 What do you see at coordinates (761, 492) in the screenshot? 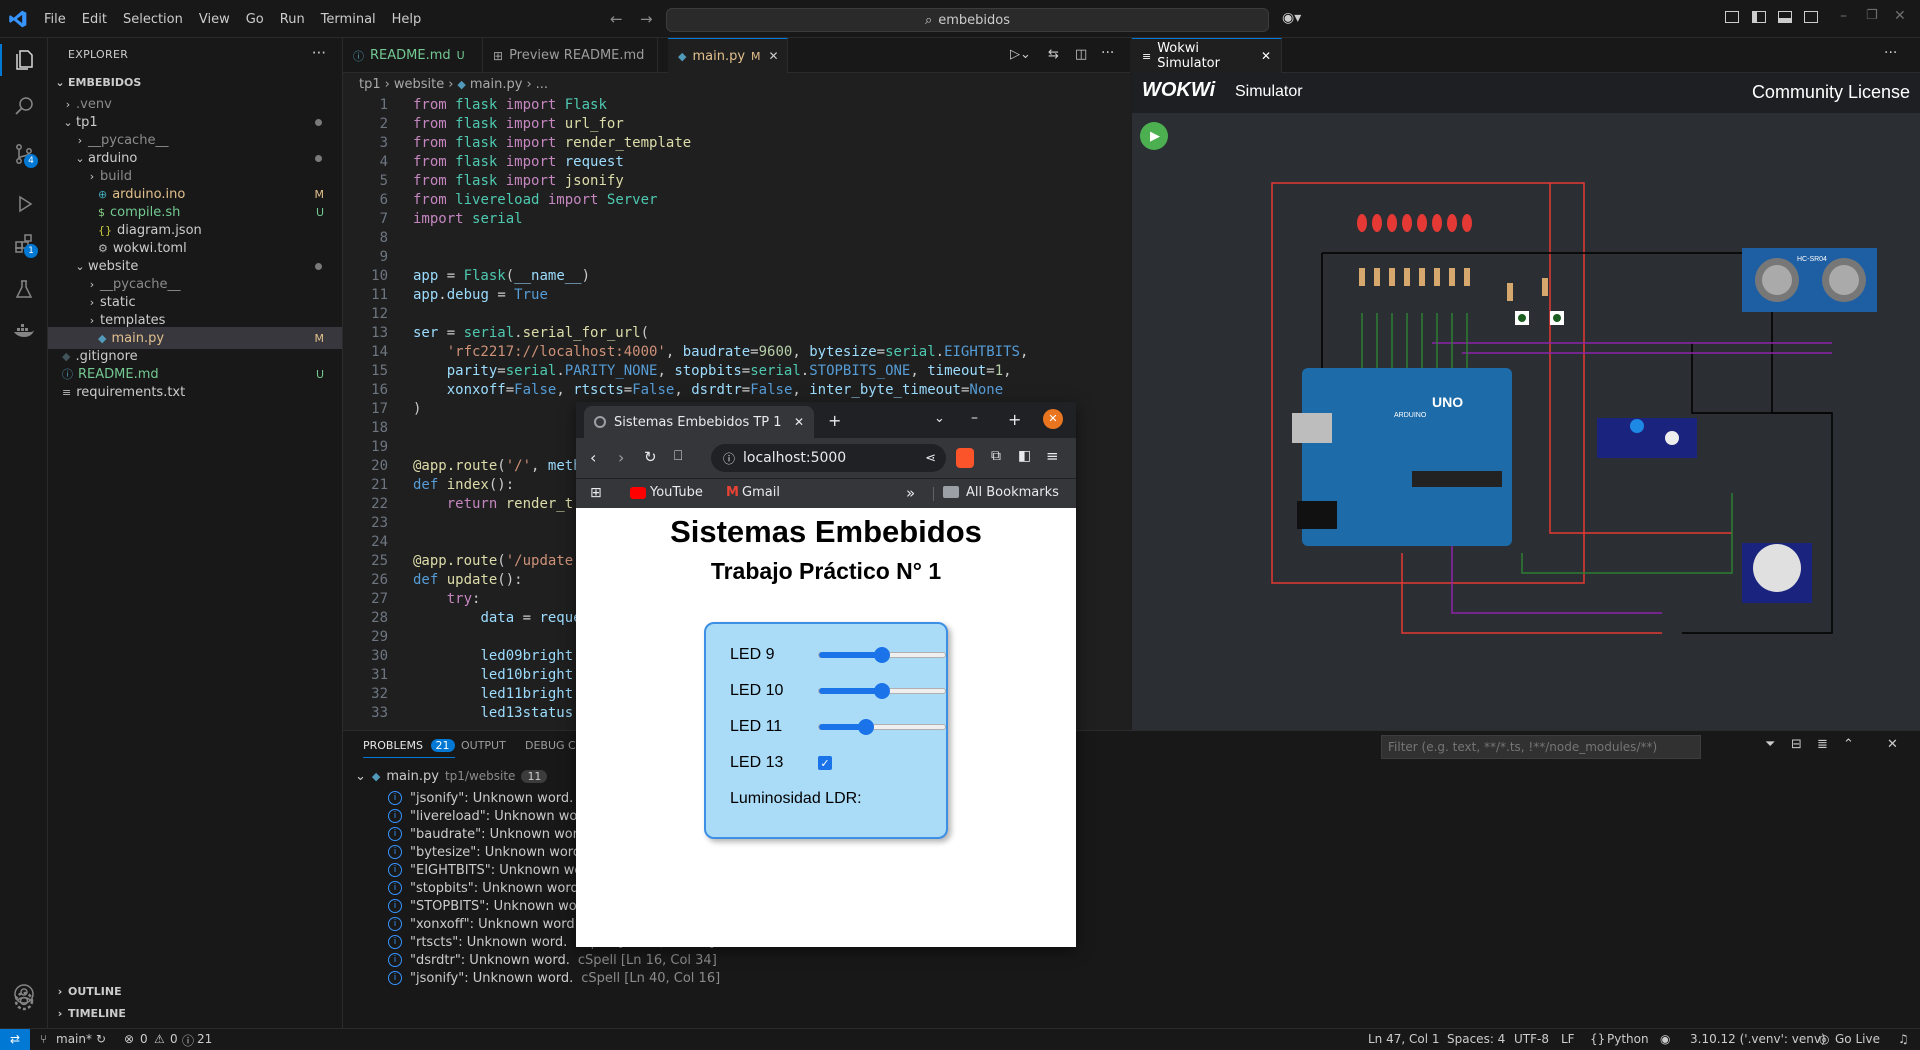
I see `bookmark-gmail: Gmail` at bounding box center [761, 492].